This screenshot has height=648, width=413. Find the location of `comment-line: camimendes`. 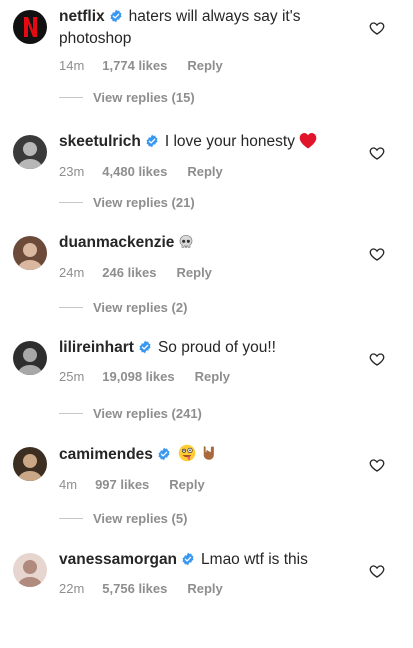

comment-line: camimendes is located at coordinates (209, 456).